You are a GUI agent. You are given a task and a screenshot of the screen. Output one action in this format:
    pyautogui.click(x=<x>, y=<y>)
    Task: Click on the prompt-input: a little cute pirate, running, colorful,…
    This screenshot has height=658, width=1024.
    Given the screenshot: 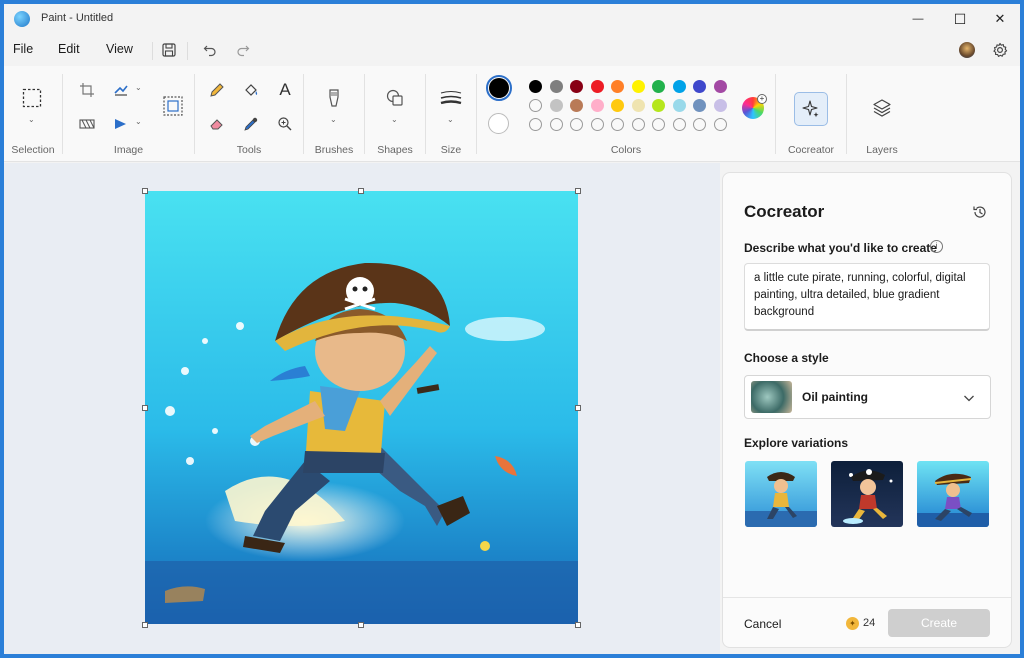 What is the action you would take?
    pyautogui.click(x=867, y=297)
    